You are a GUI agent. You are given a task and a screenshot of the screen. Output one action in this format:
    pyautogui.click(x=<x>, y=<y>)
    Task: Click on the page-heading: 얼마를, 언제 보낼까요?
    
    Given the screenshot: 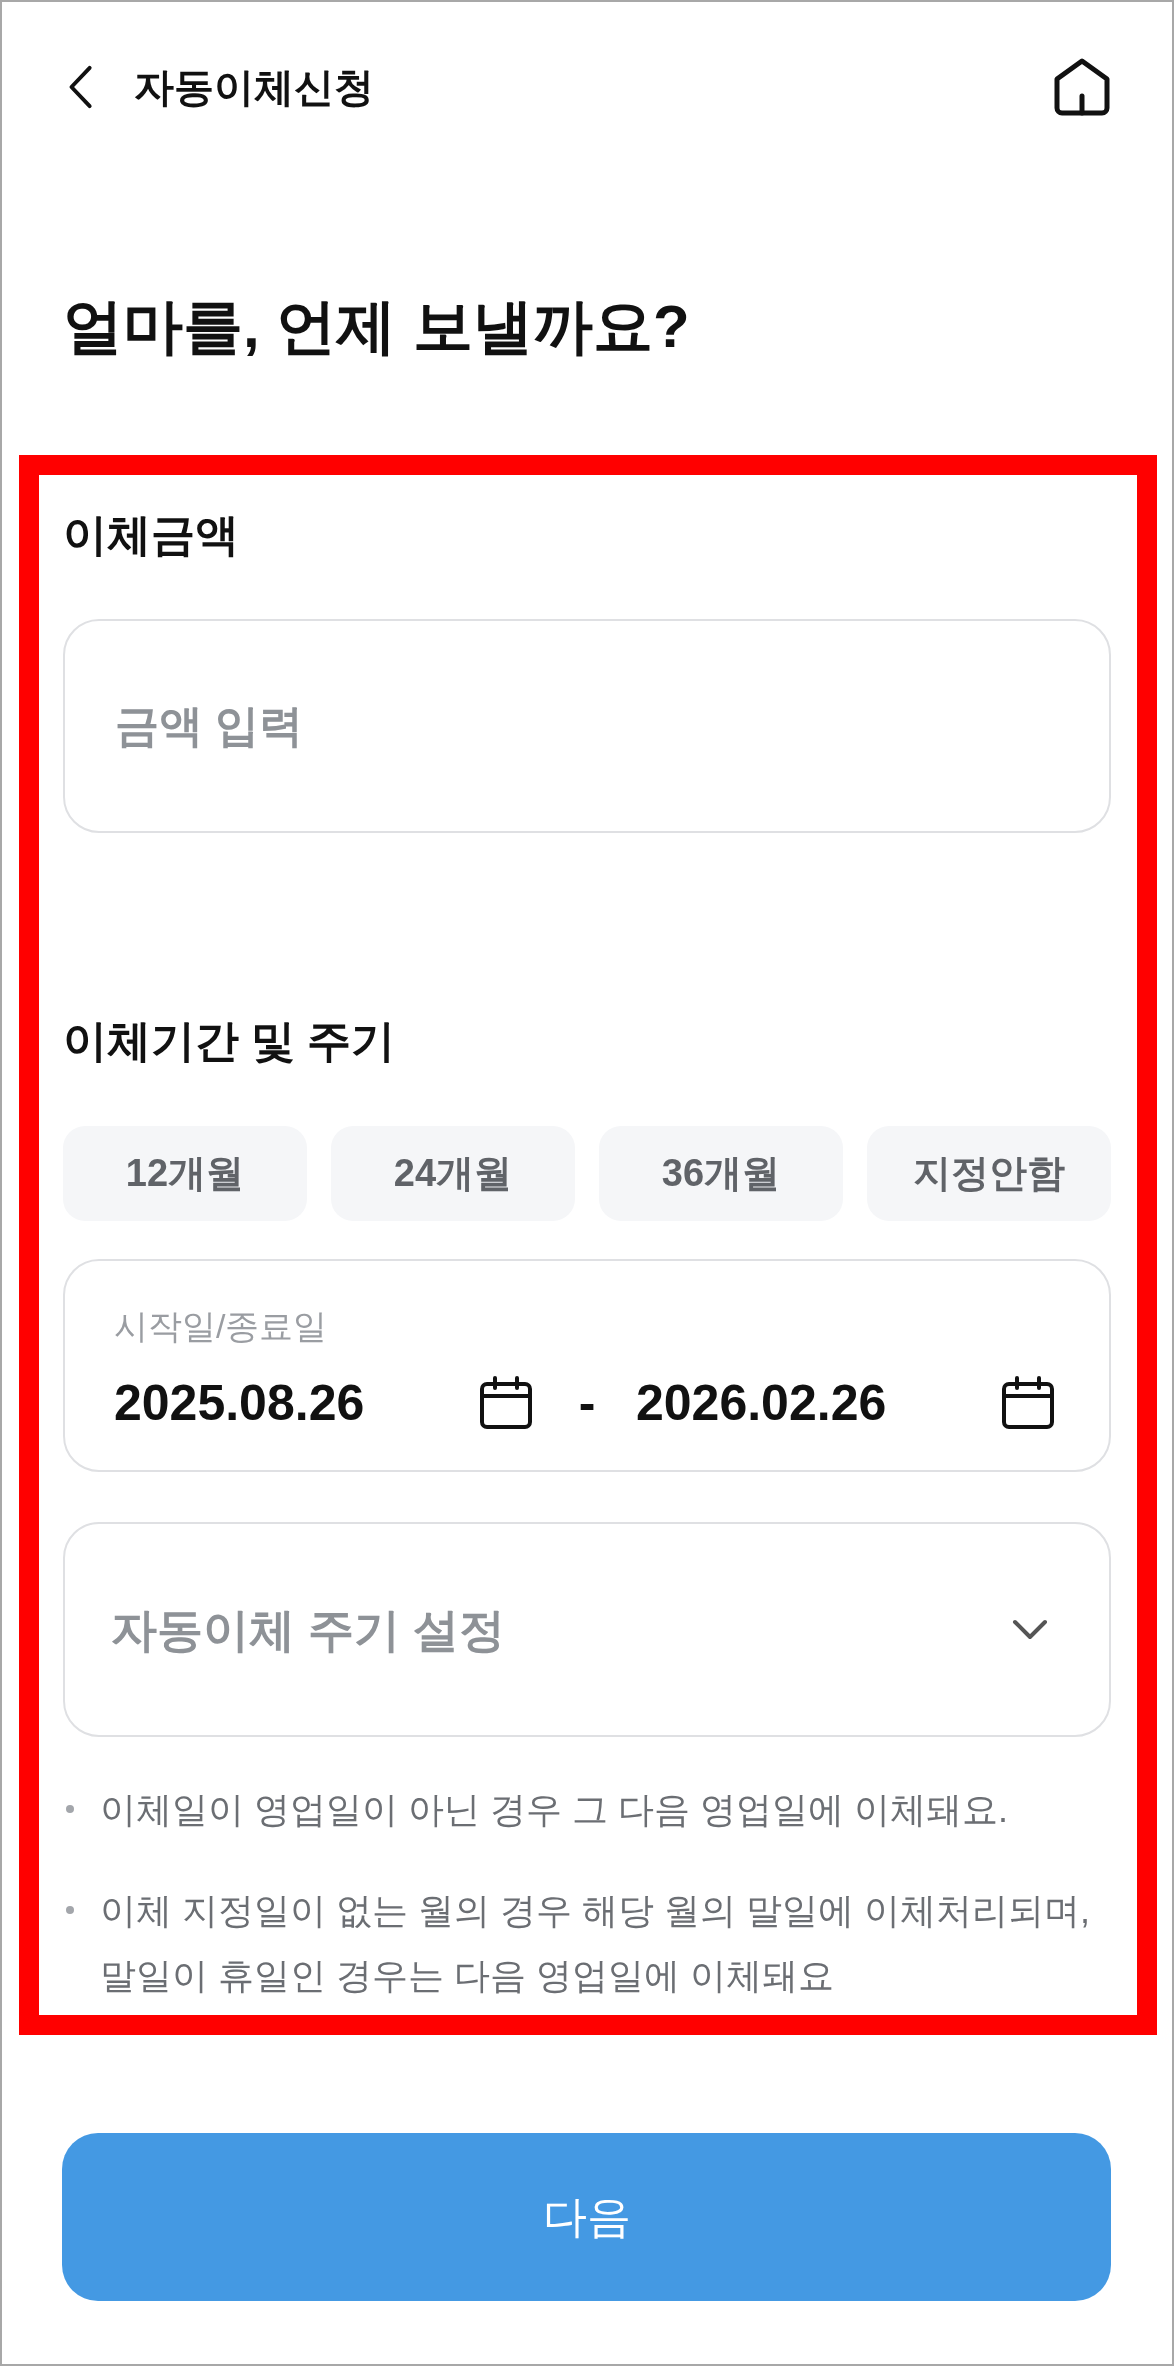 What is the action you would take?
    pyautogui.click(x=377, y=327)
    